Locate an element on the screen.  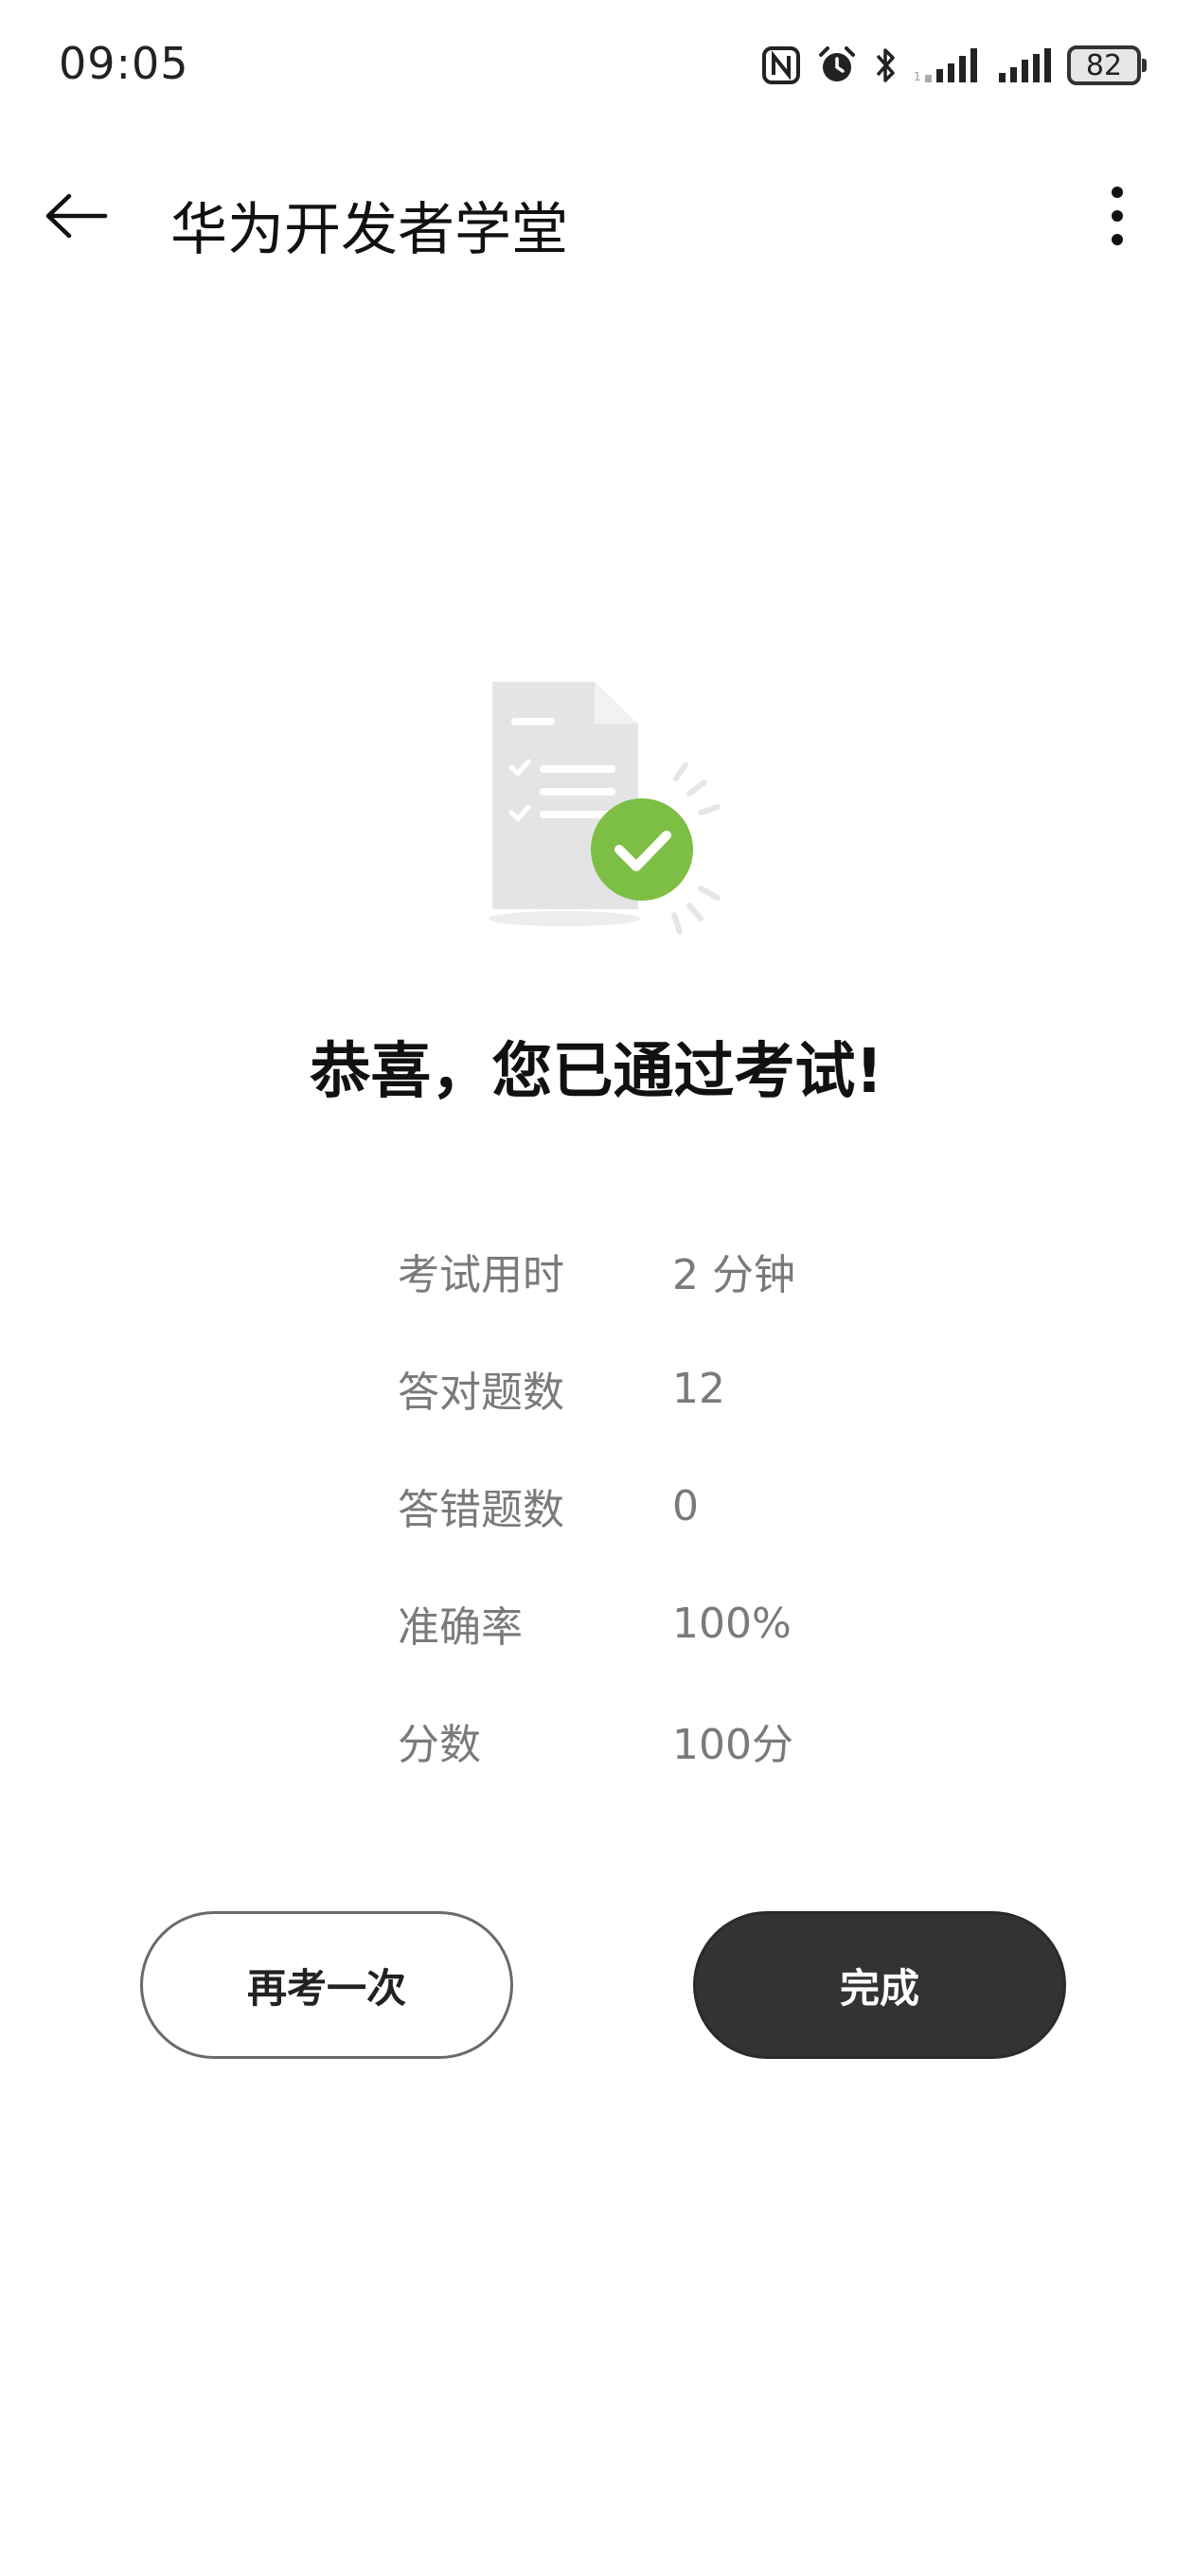
signal-icon: 1 is located at coordinates (949, 65).